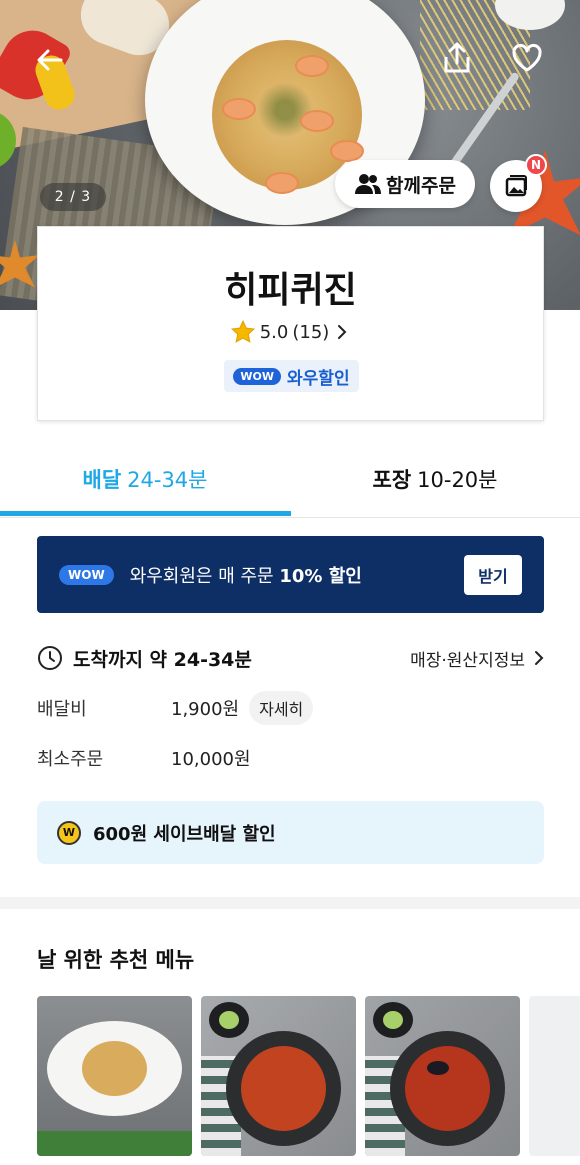 This screenshot has width=580, height=1165. Describe the element at coordinates (274, 332) in the screenshot. I see `rating-score: 5.0` at that location.